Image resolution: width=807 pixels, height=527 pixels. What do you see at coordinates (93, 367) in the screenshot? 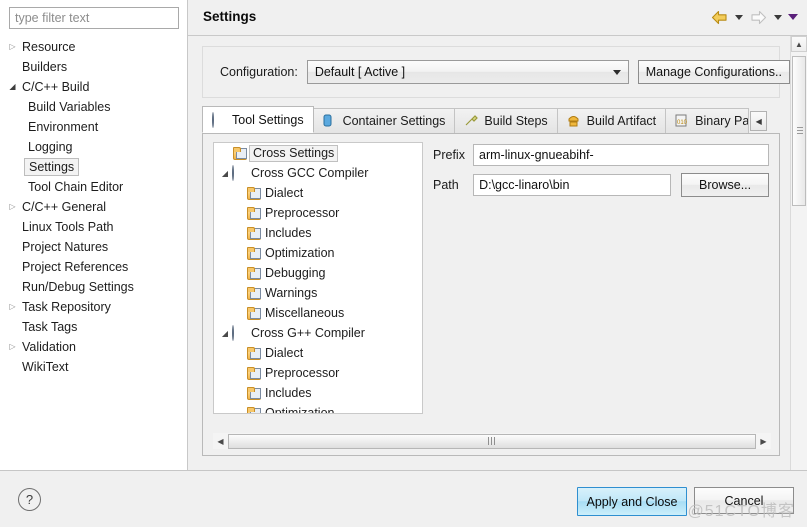
I see `sidebar-item-wikitext: WikiText` at bounding box center [93, 367].